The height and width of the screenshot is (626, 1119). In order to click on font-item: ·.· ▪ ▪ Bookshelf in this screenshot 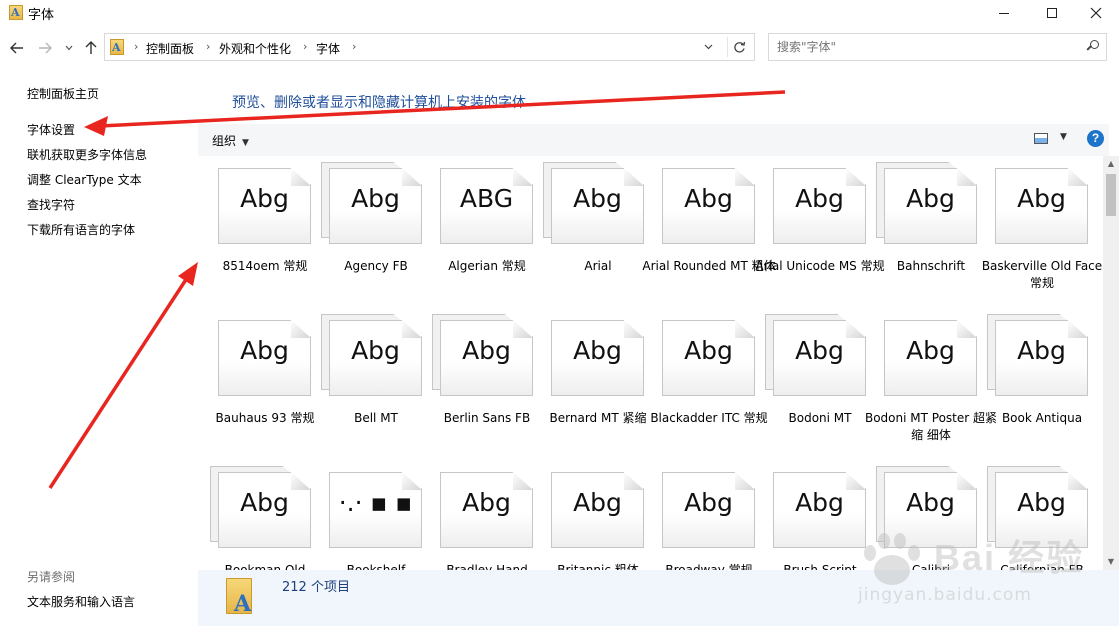, I will do `click(365, 514)`.